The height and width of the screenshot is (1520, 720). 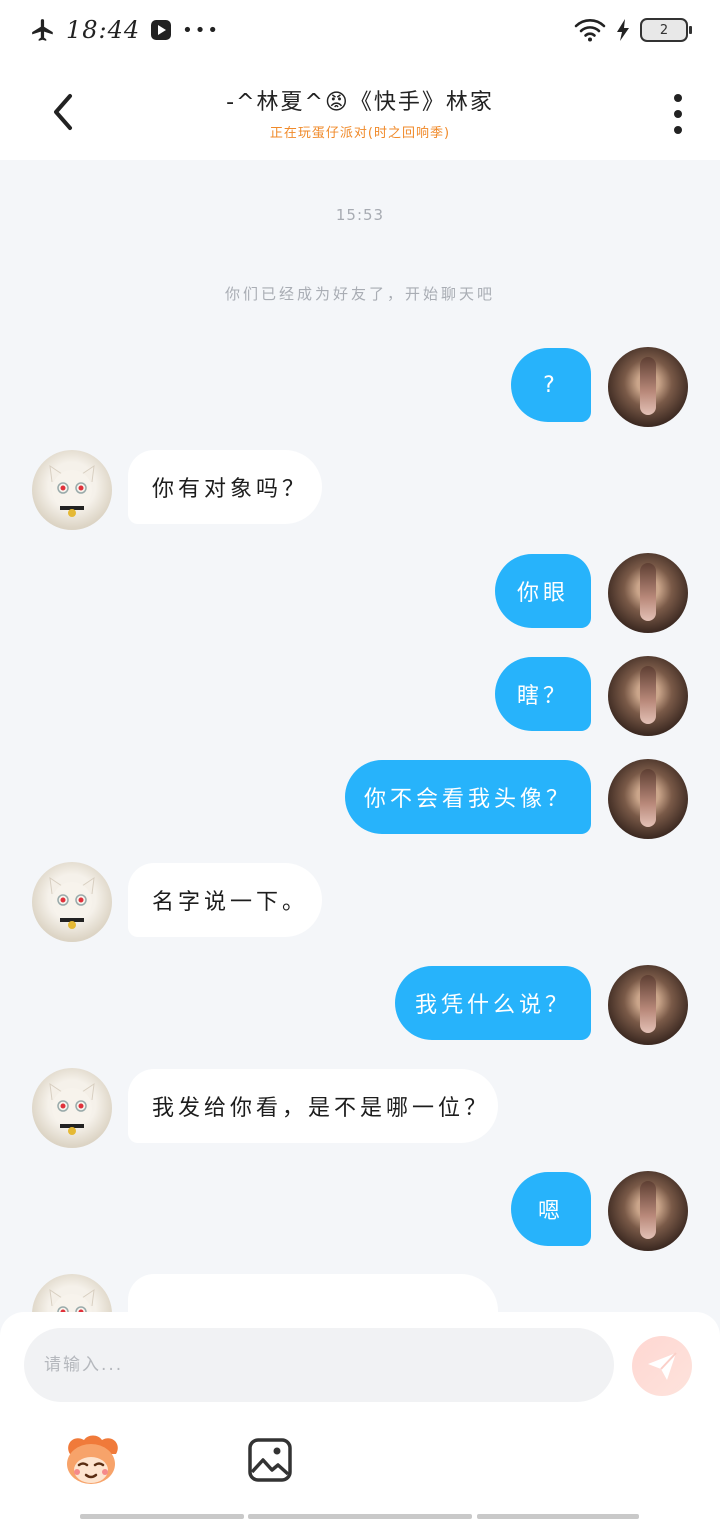 I want to click on message-bubble-self: 我凭什么说？, so click(x=493, y=1003).